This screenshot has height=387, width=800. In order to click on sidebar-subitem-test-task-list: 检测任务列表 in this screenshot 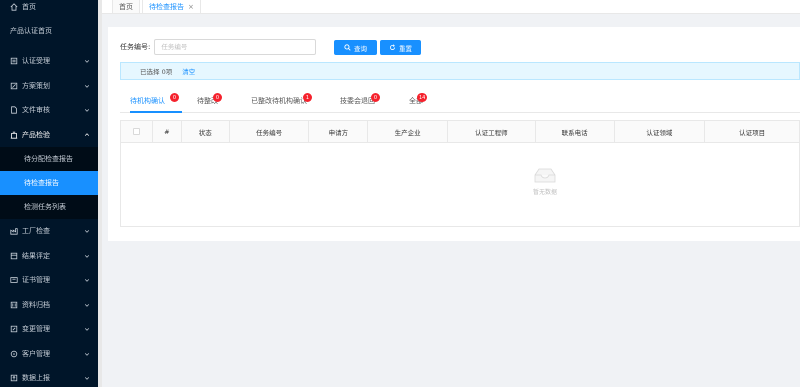, I will do `click(49, 207)`.